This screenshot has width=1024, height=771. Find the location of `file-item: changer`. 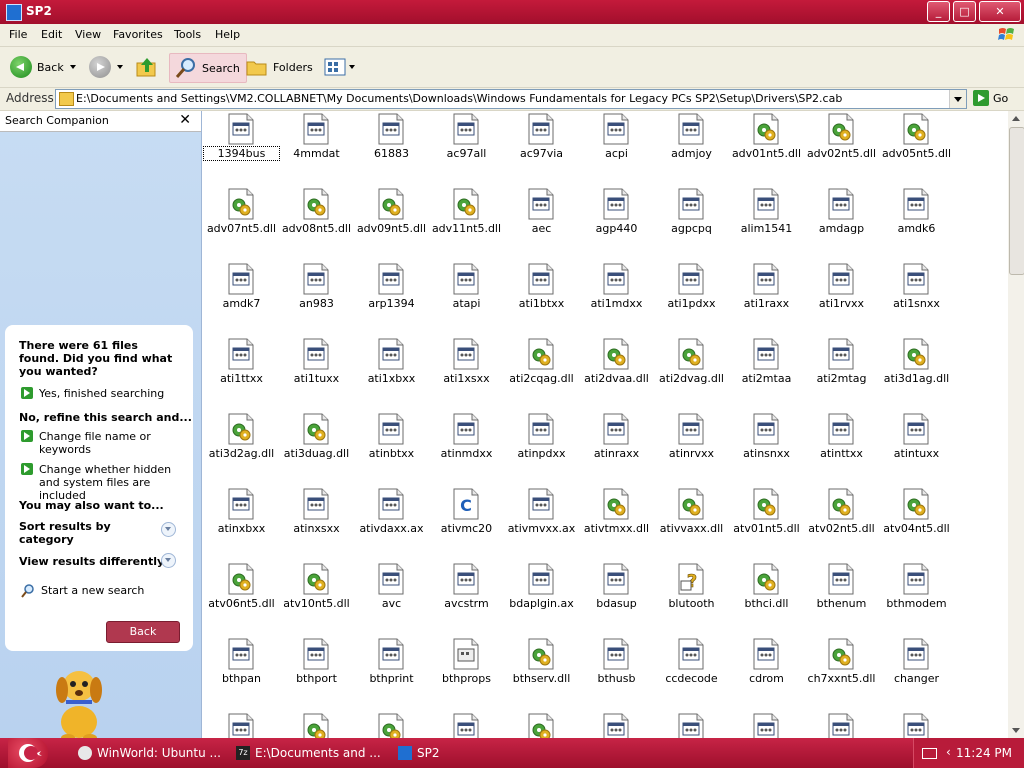

file-item: changer is located at coordinates (916, 671).